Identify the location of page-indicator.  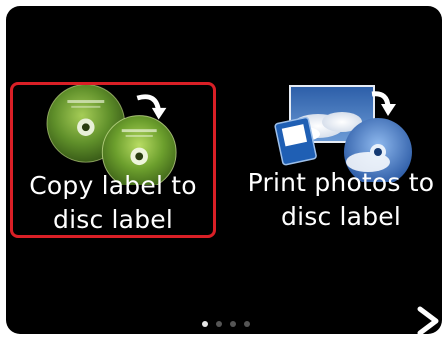
(232, 324).